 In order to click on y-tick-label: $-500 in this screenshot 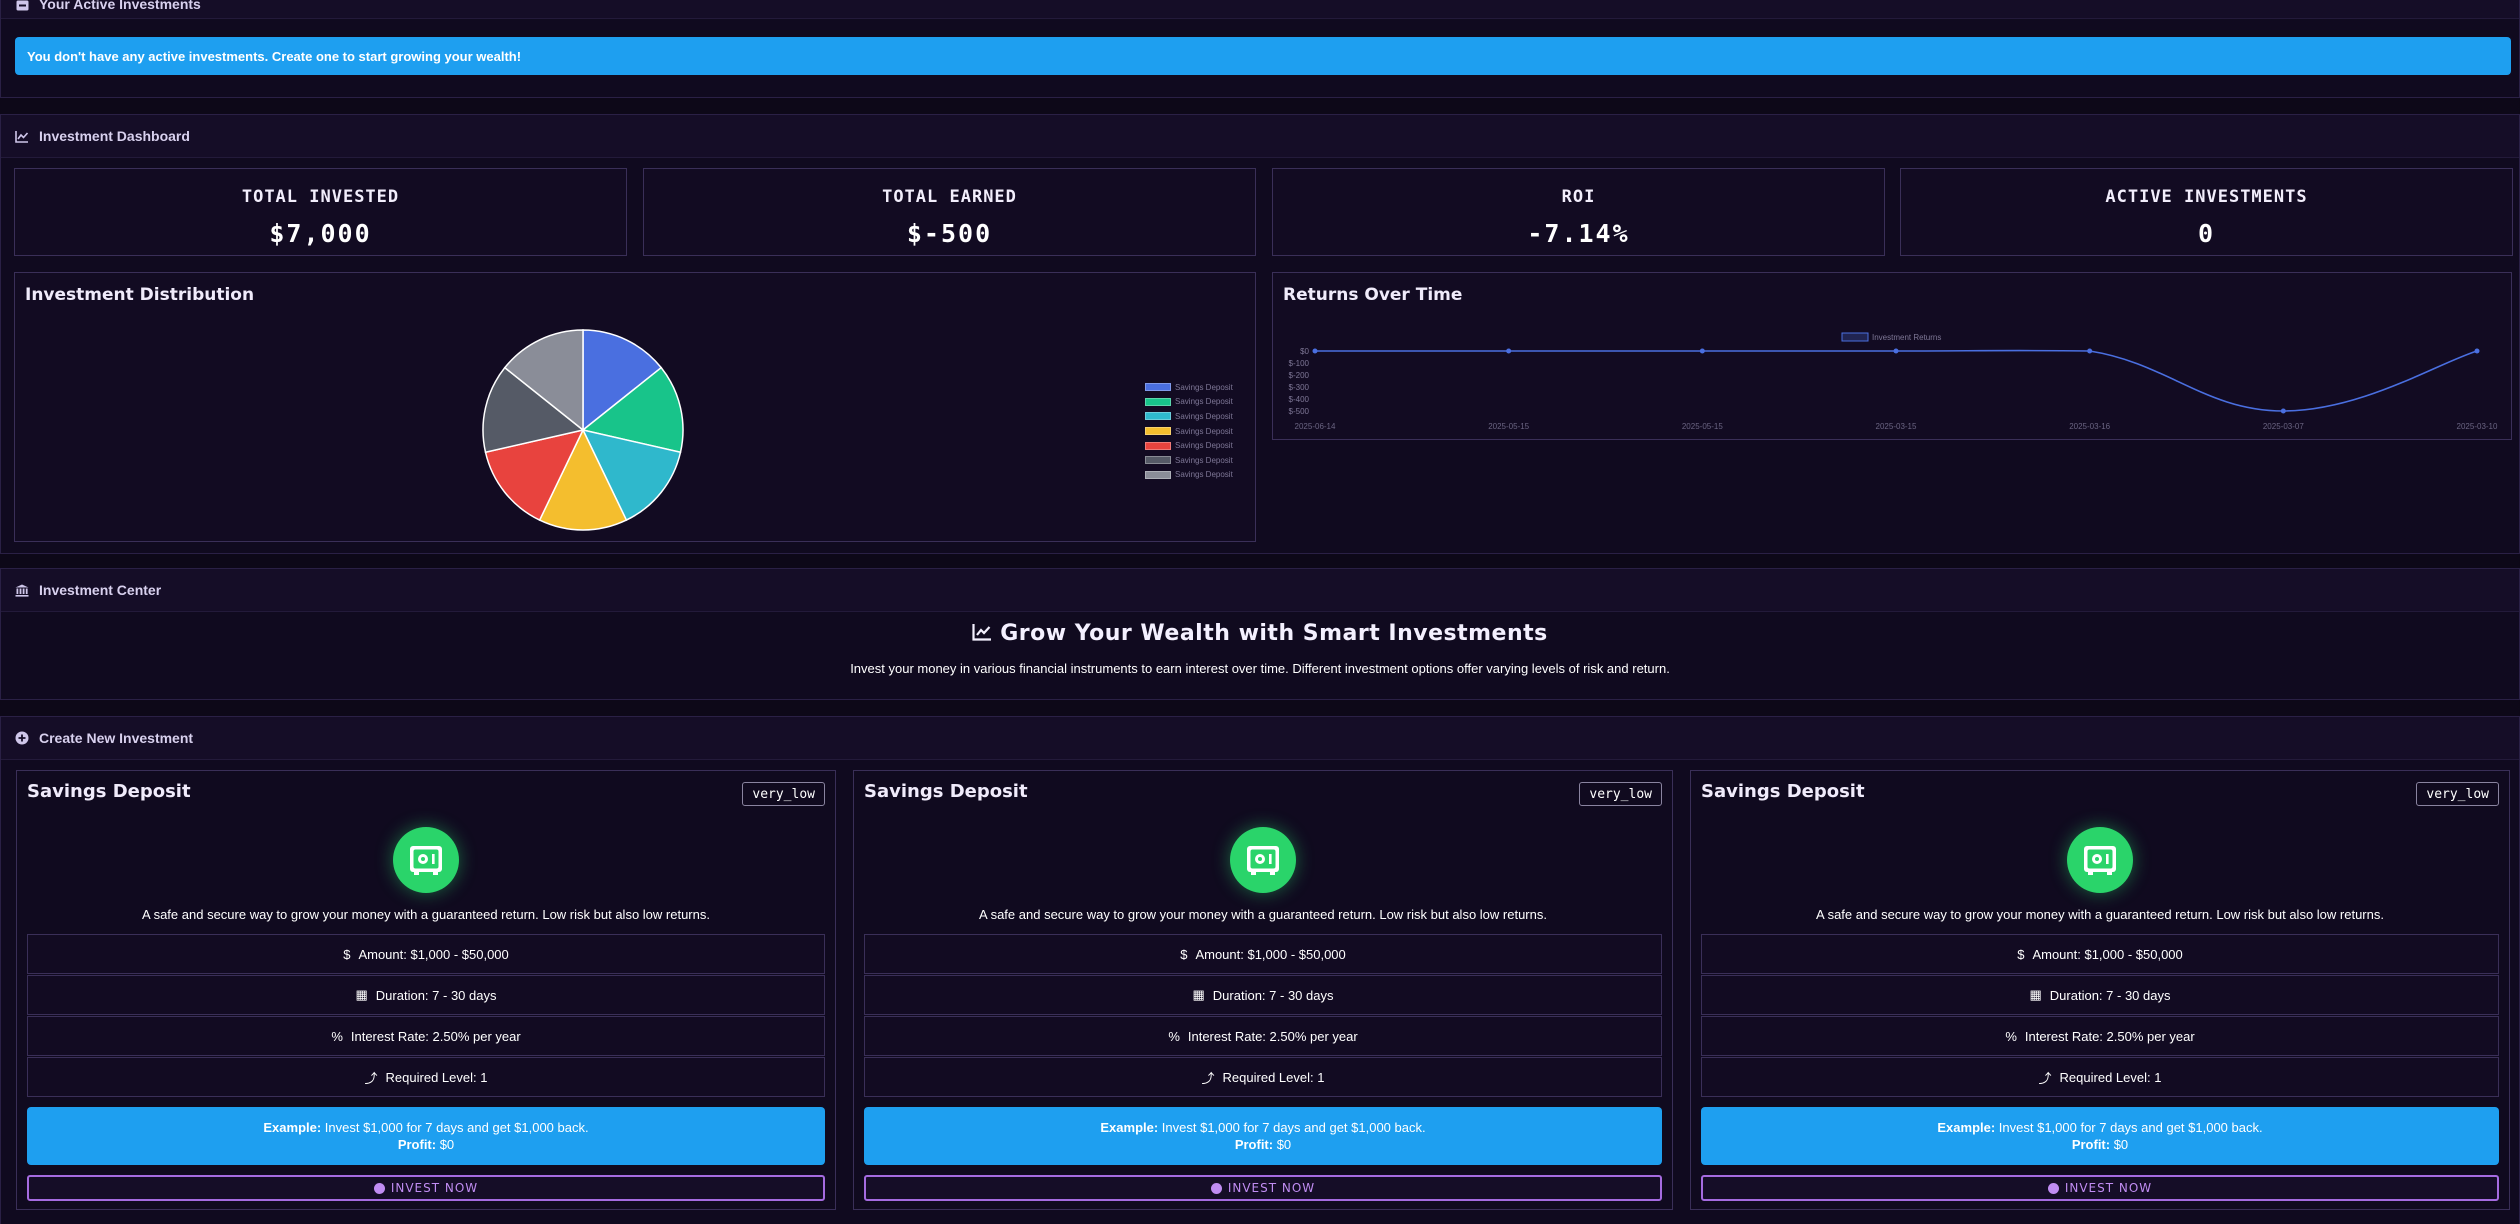, I will do `click(1299, 411)`.